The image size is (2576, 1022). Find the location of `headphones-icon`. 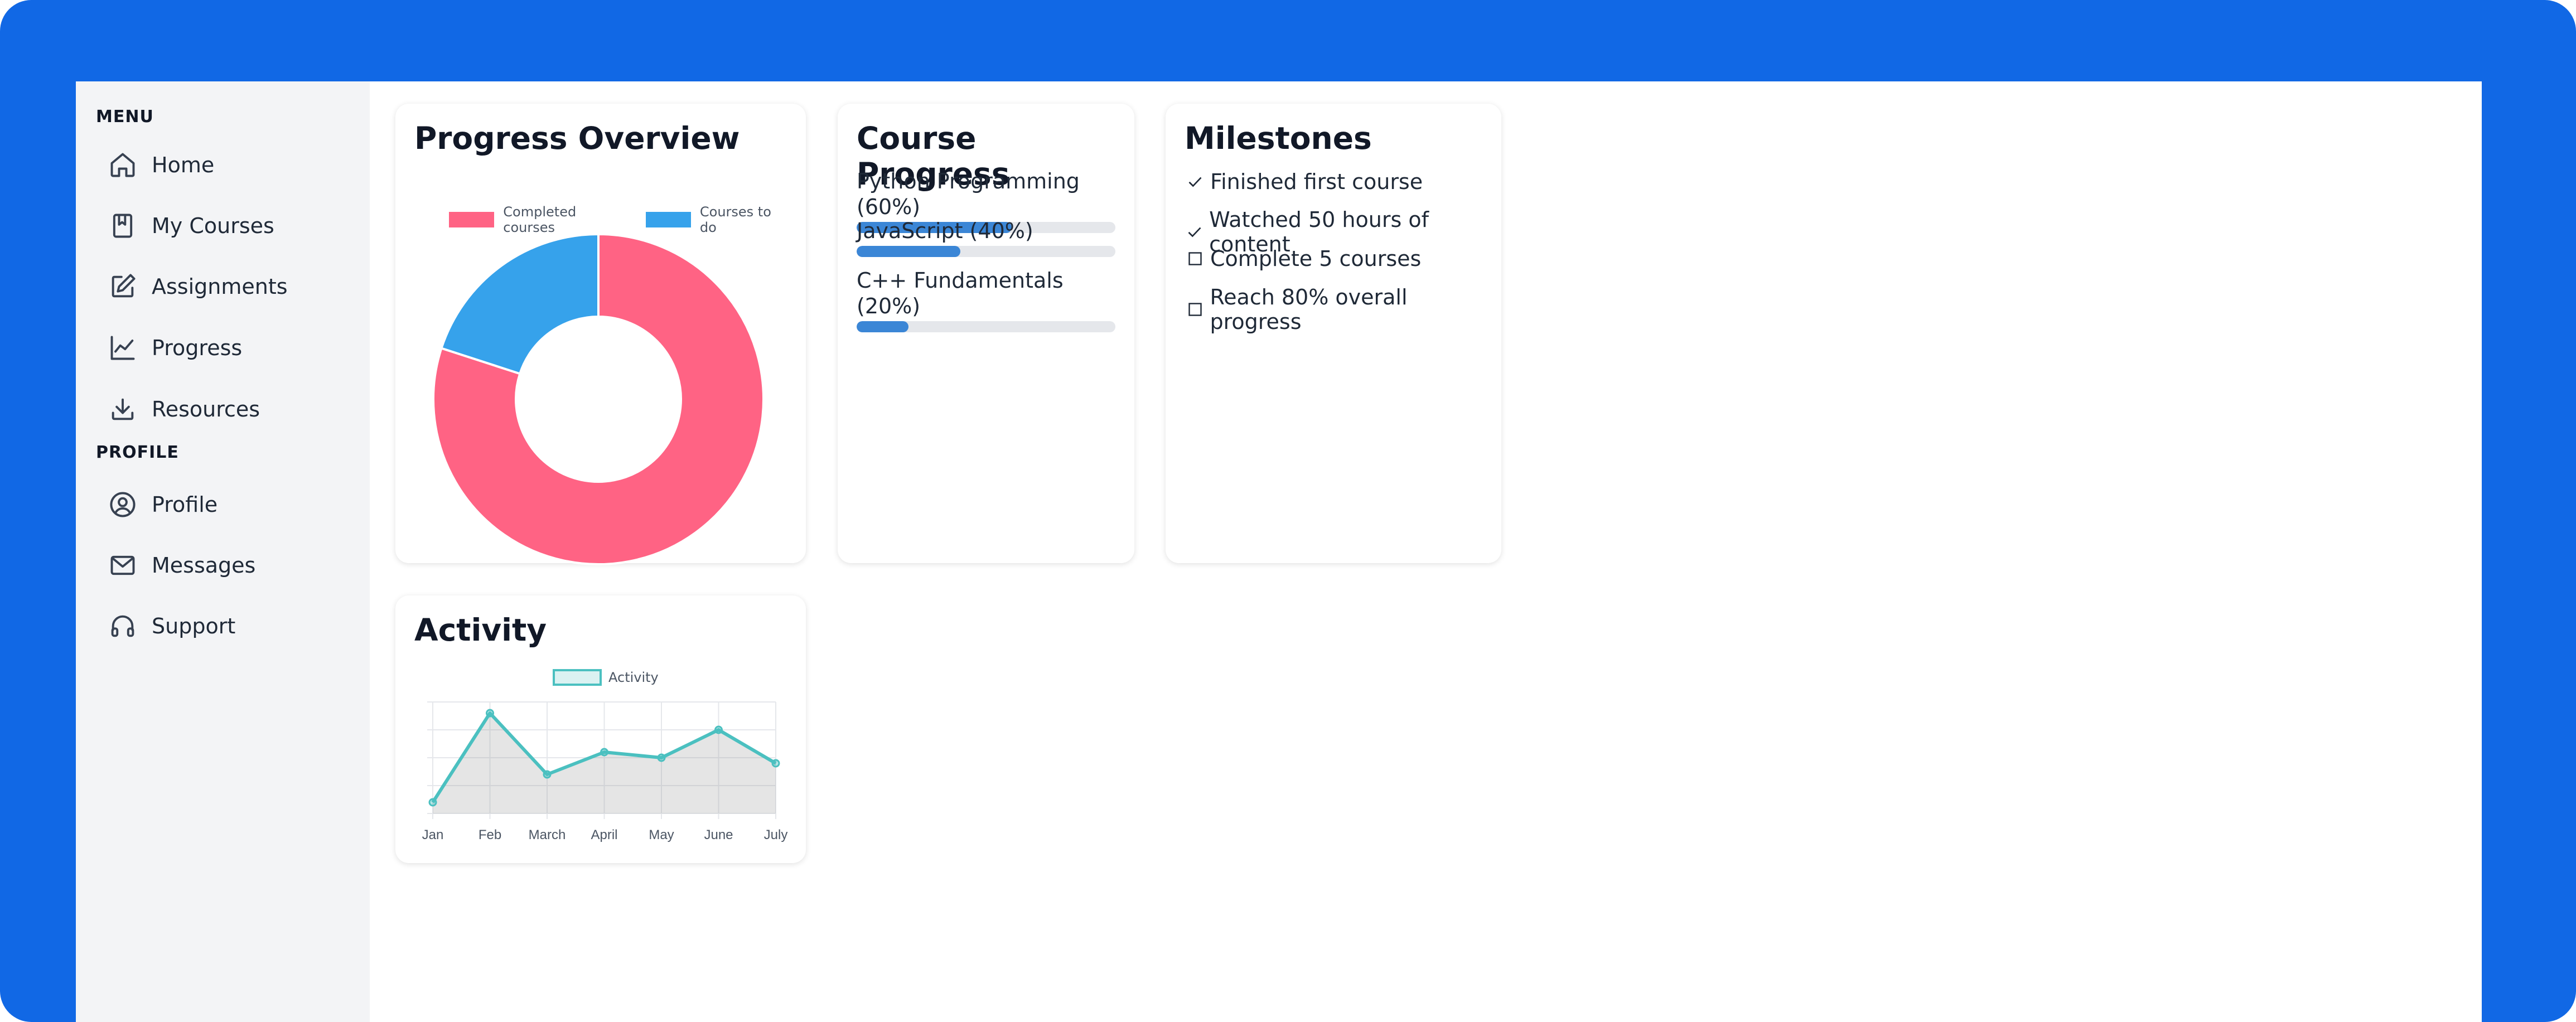

headphones-icon is located at coordinates (122, 626).